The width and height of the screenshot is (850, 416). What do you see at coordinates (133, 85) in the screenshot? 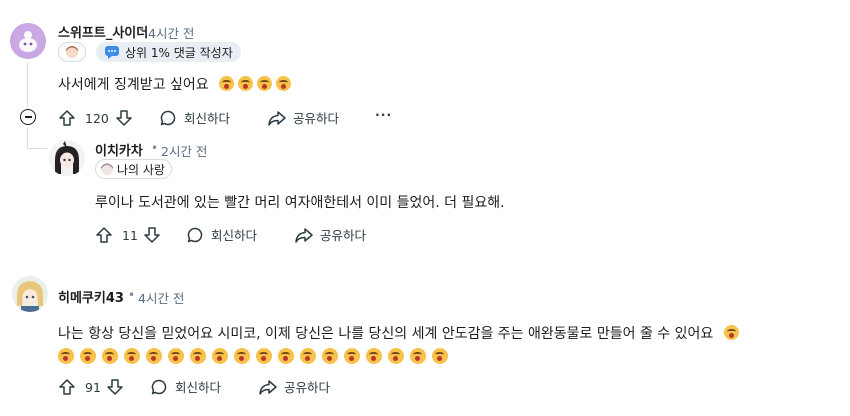
I see `comment-text: 사서에게 징계받고 싶어요` at bounding box center [133, 85].